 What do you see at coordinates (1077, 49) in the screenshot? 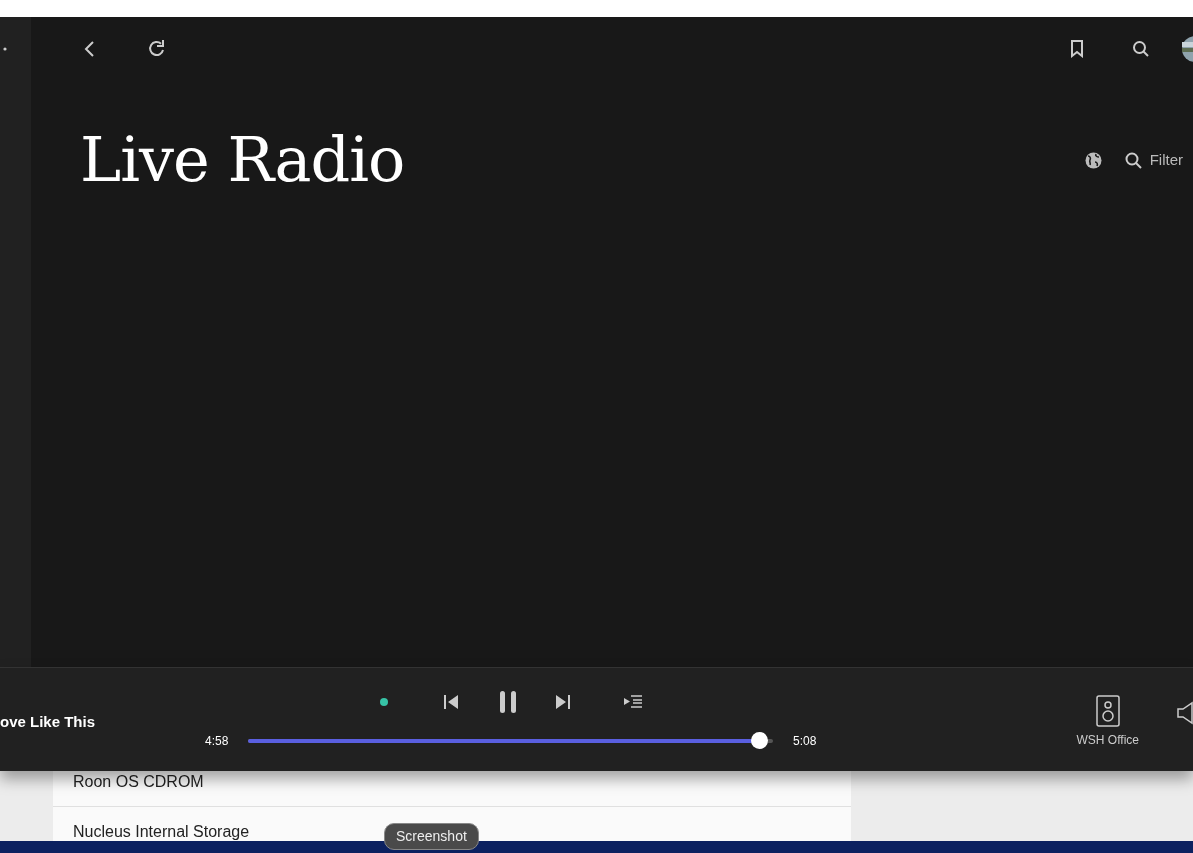
I see `bookmark-icon` at bounding box center [1077, 49].